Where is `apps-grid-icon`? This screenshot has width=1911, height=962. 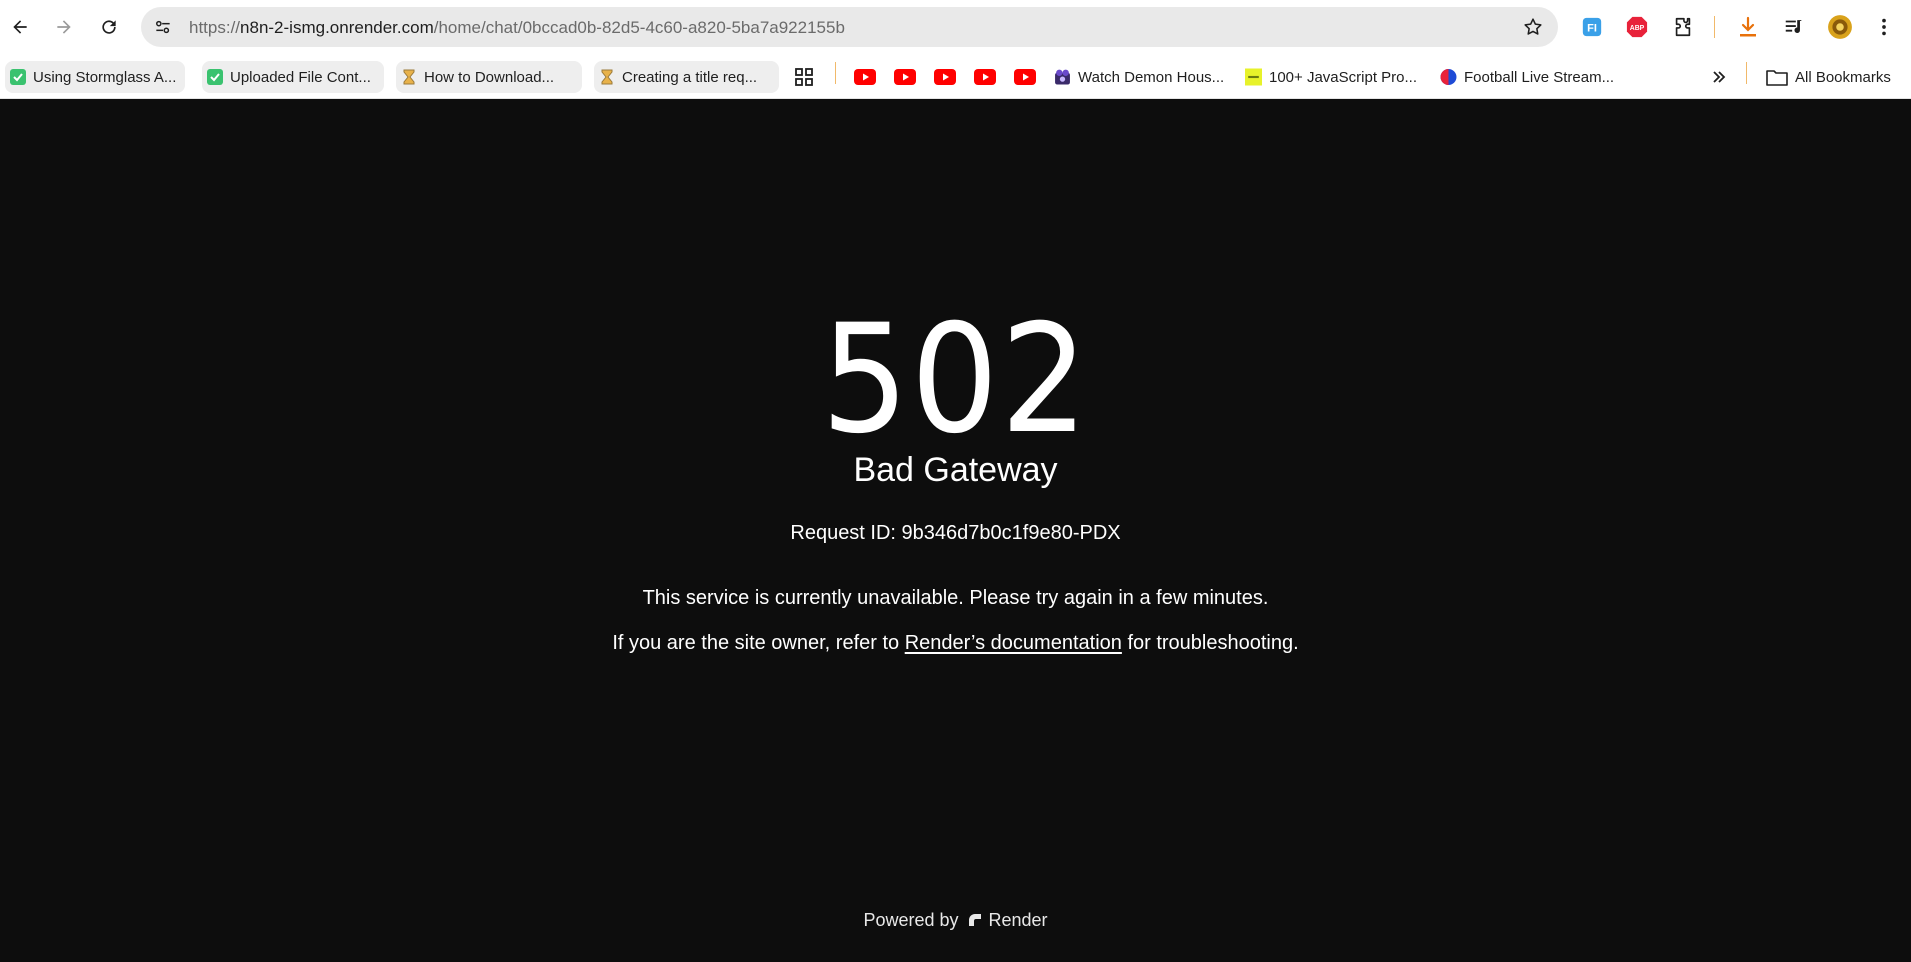
apps-grid-icon is located at coordinates (804, 77).